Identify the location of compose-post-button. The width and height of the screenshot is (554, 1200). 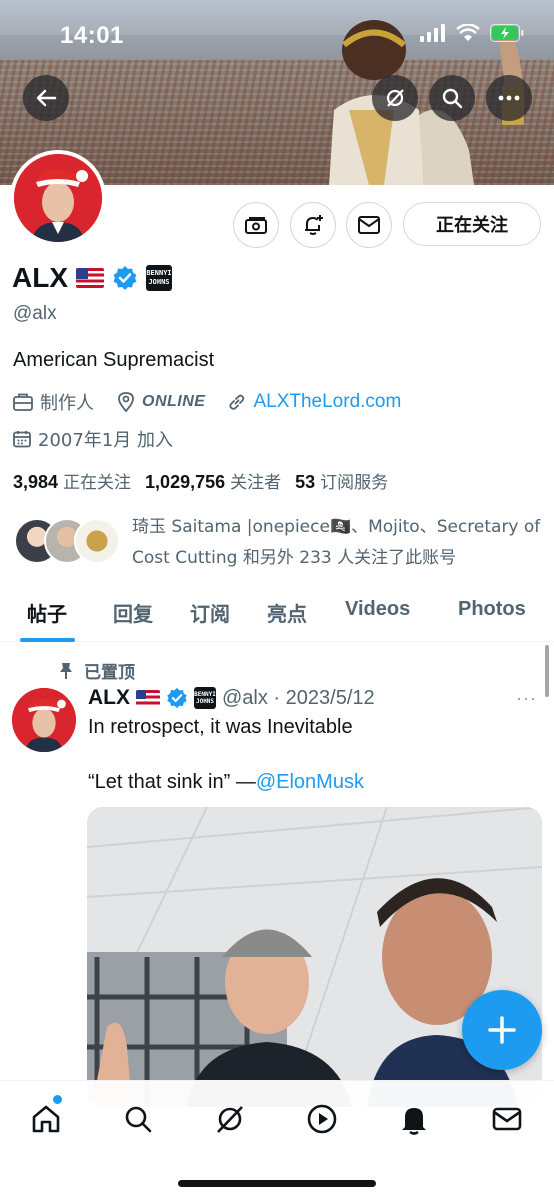
(502, 1030).